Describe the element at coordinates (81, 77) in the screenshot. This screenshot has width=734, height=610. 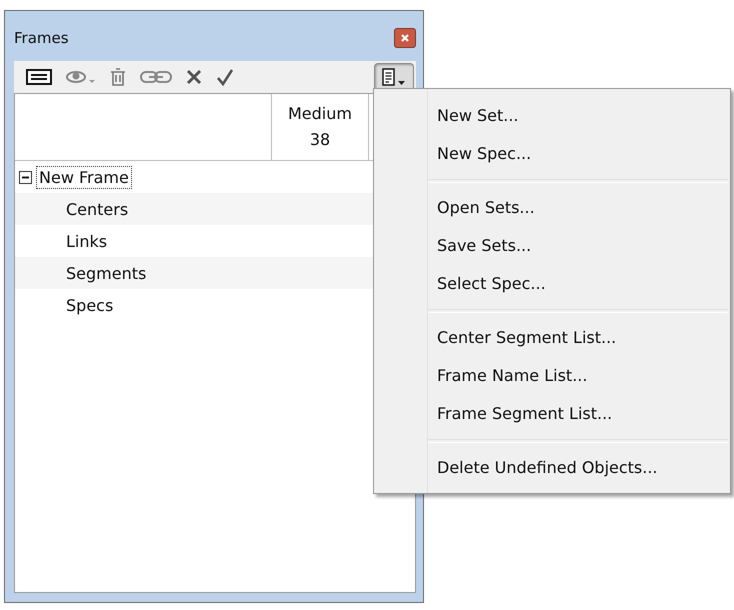
I see `eye-icon` at that location.